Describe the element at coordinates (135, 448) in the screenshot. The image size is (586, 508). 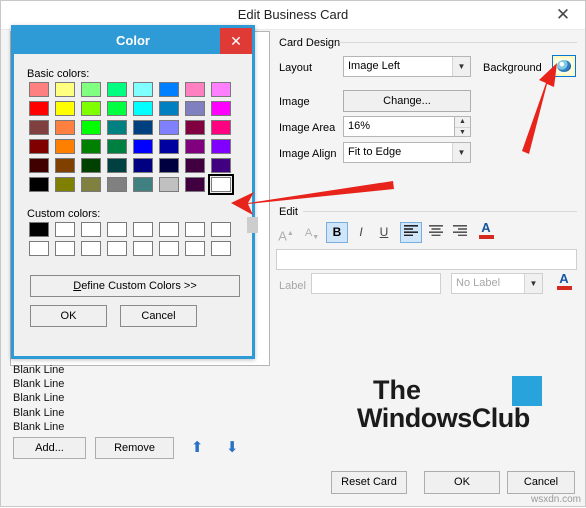
I see `remove-button: Remove` at that location.